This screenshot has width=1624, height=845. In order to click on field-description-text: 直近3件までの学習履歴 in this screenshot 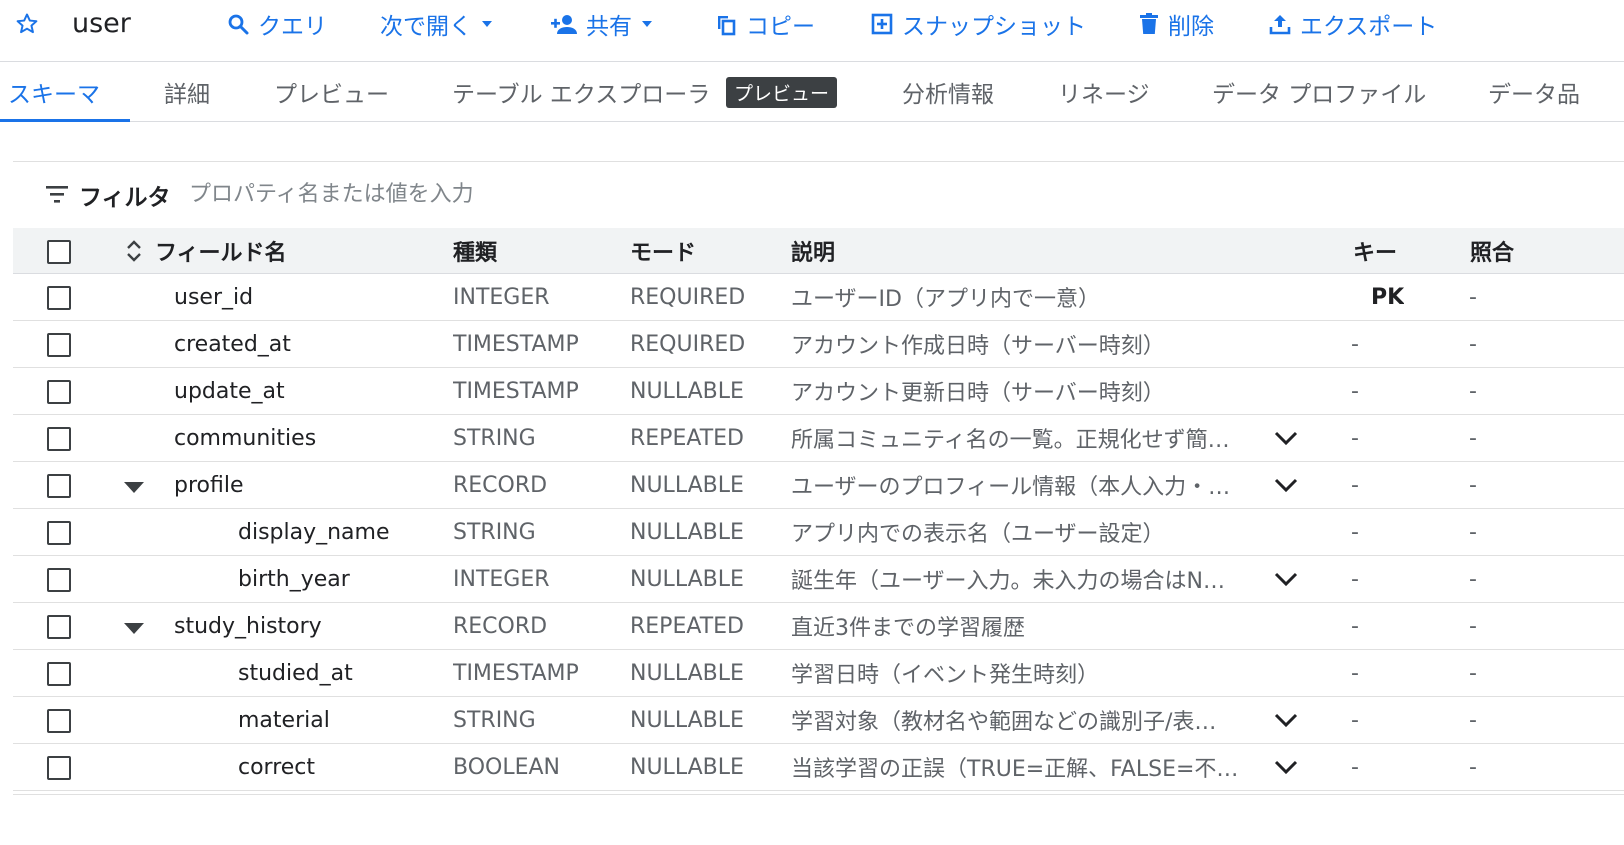, I will do `click(908, 628)`.